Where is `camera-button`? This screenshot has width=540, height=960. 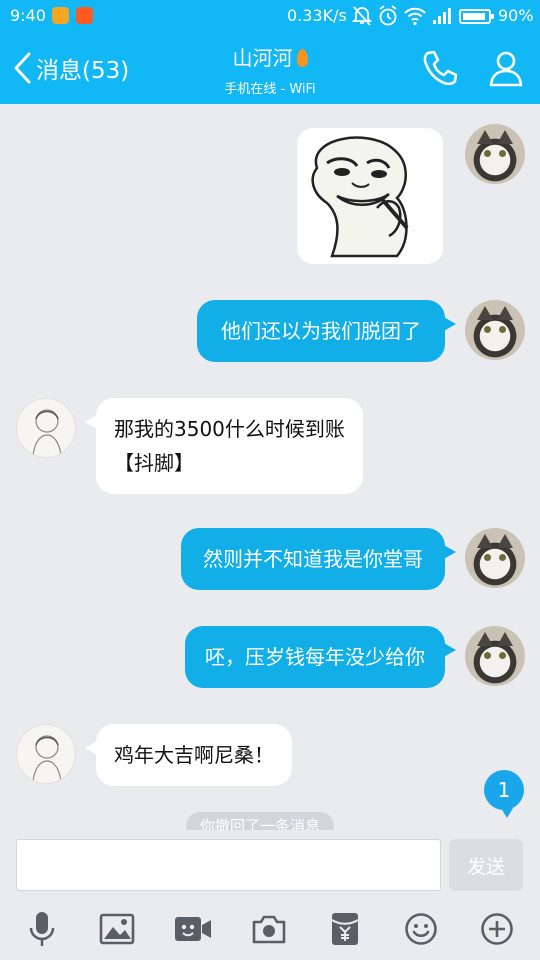 camera-button is located at coordinates (269, 929).